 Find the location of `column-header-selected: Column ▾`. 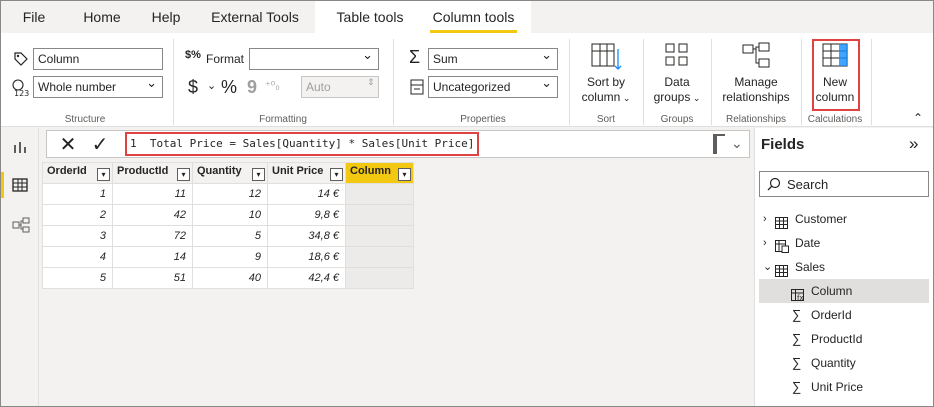

column-header-selected: Column ▾ is located at coordinates (379, 173).